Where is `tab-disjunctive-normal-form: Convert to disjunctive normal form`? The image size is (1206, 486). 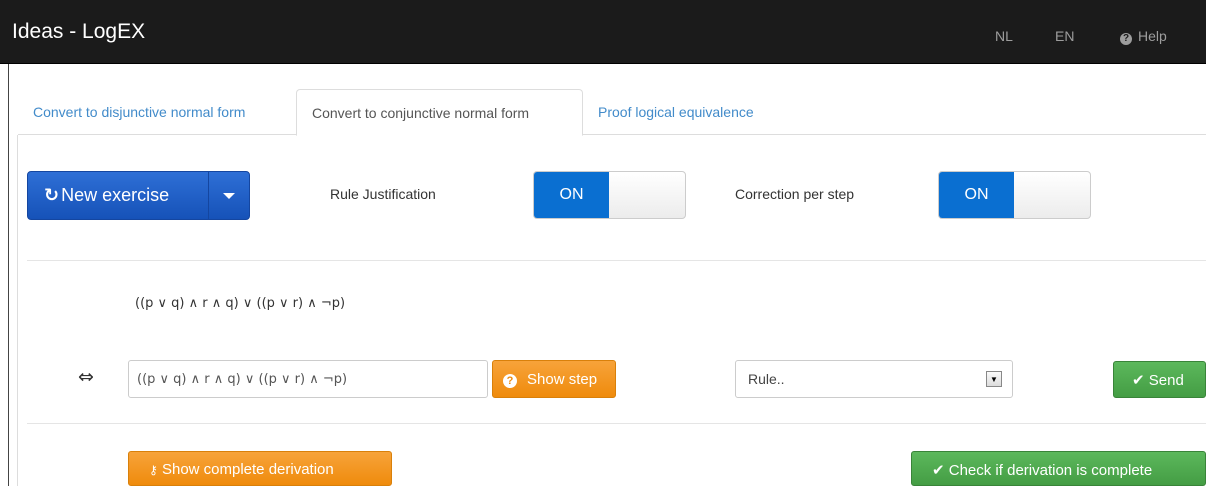 tab-disjunctive-normal-form: Convert to disjunctive normal form is located at coordinates (157, 112).